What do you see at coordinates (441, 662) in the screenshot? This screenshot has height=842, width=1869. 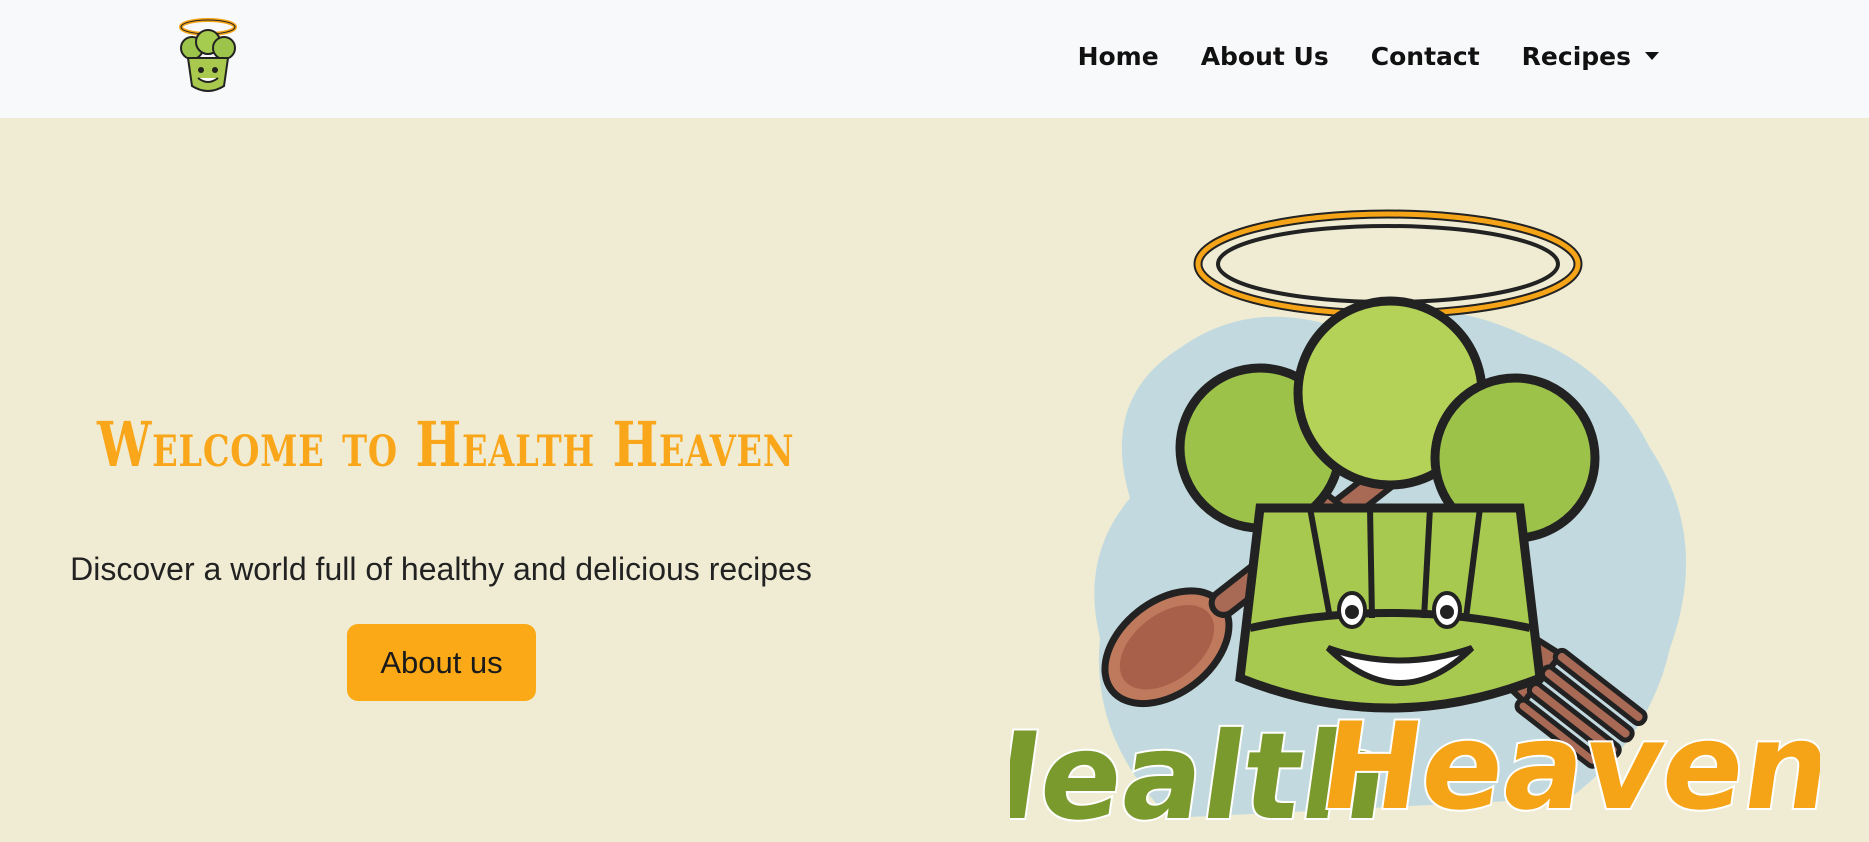 I see `about-us-button: About us` at bounding box center [441, 662].